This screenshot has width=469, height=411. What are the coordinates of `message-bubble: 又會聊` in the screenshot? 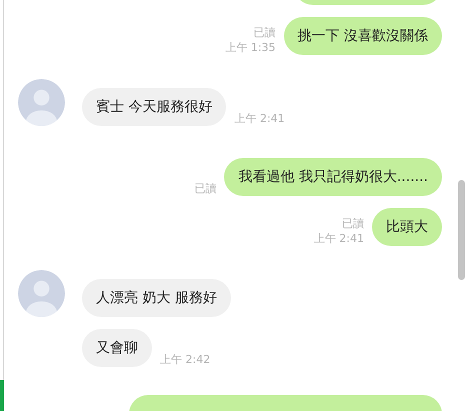 It's located at (117, 348).